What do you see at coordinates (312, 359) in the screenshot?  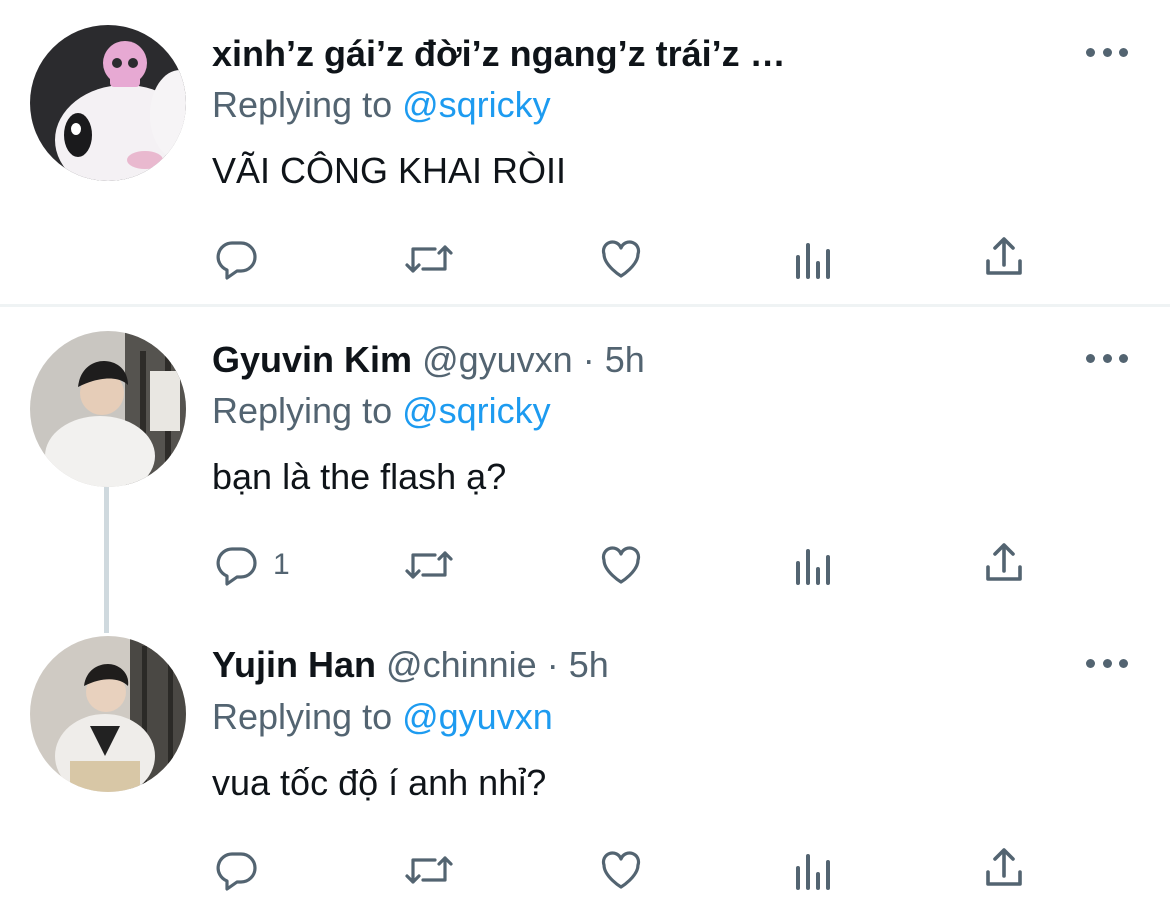 I see `display-name: Gyuvin Kim` at bounding box center [312, 359].